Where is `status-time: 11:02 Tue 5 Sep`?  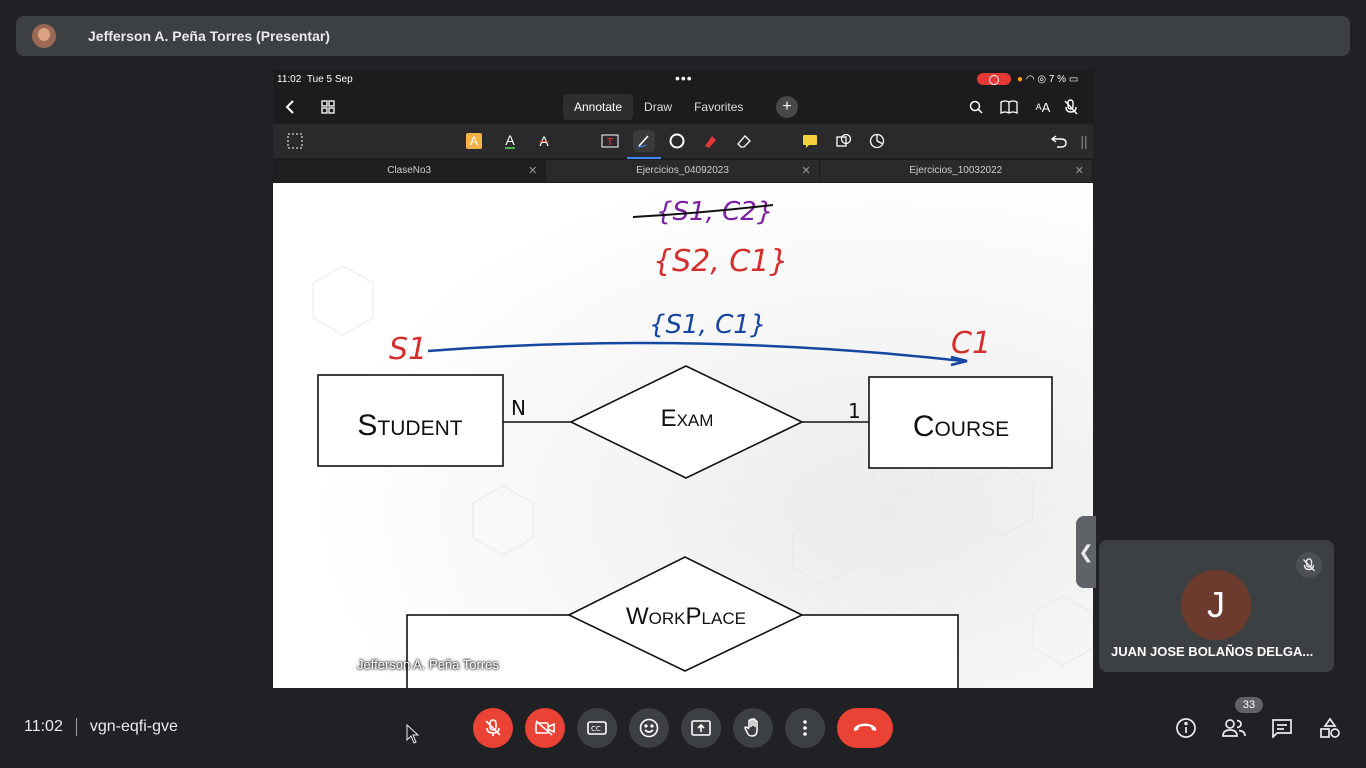
status-time: 11:02 Tue 5 Sep is located at coordinates (315, 79).